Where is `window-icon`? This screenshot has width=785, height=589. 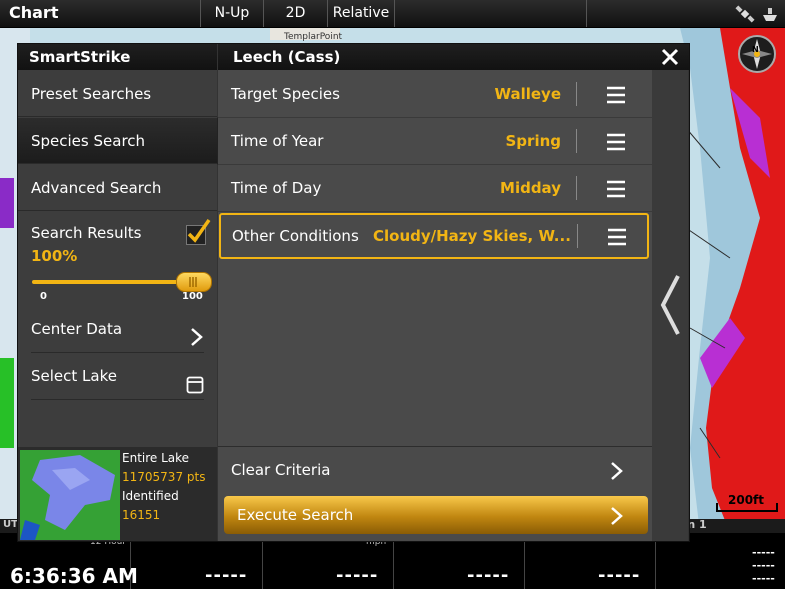 window-icon is located at coordinates (195, 389).